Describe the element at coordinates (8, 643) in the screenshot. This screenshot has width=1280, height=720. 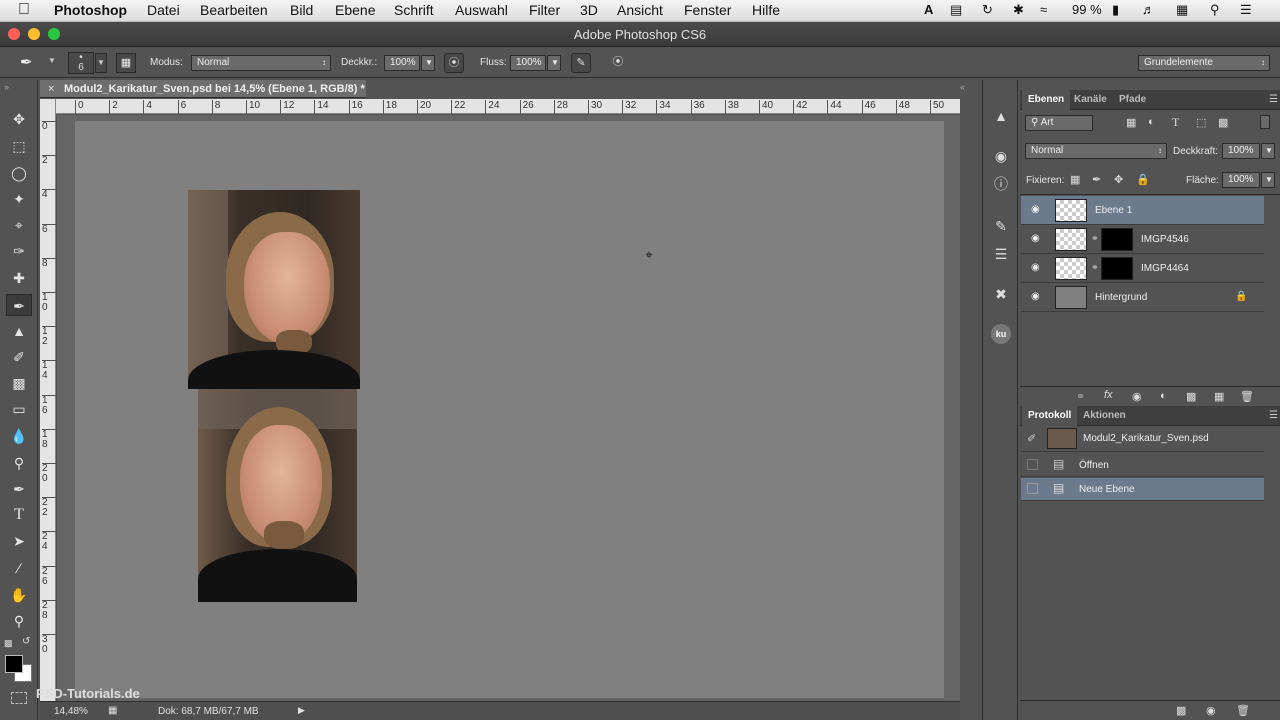
I see `default-colors-icon: ▩` at that location.